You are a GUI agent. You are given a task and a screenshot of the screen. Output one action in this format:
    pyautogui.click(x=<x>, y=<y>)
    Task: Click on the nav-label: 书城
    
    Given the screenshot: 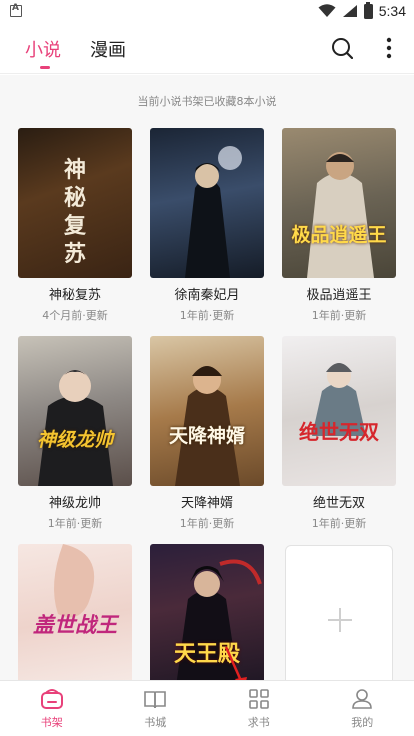 What is the action you would take?
    pyautogui.click(x=155, y=722)
    